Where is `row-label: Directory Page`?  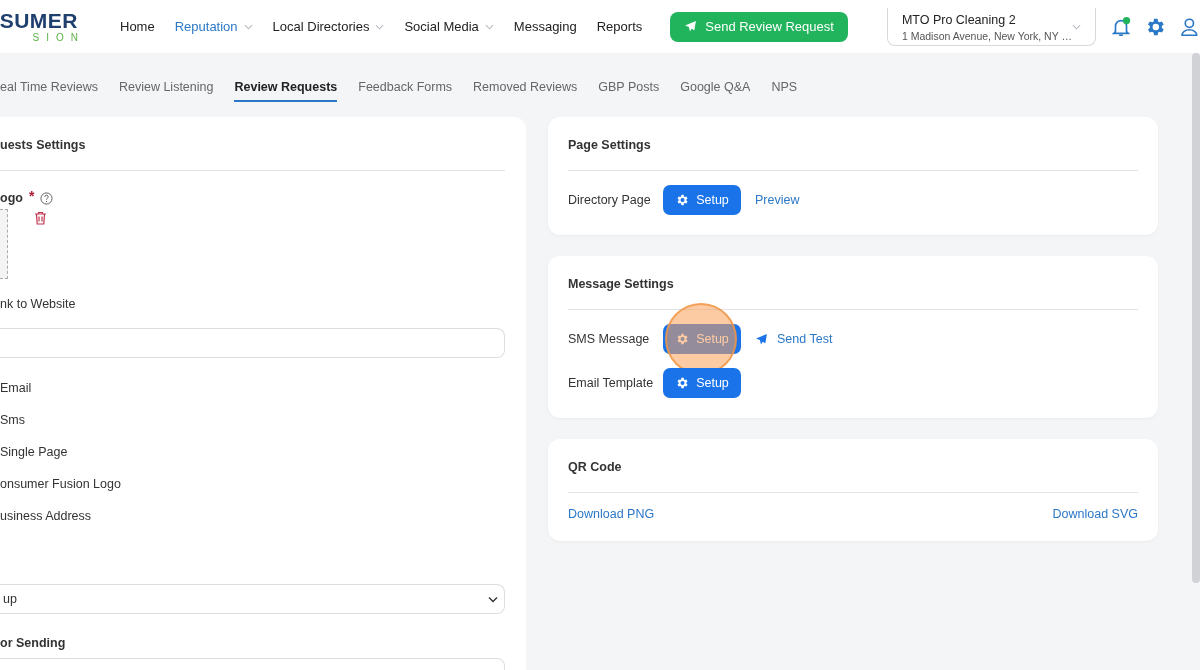 row-label: Directory Page is located at coordinates (610, 200).